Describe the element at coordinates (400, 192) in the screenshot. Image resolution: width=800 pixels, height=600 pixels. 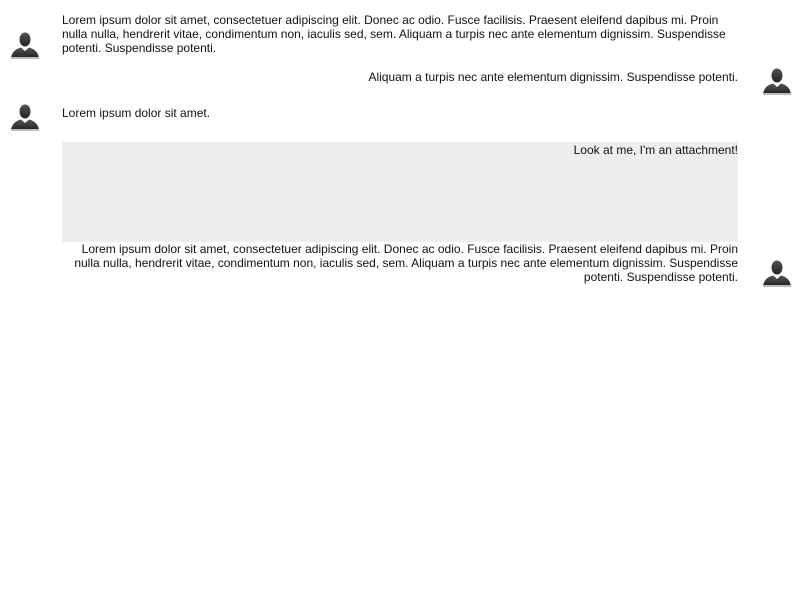
I see `attachment: Look at me, I'm an attachment!` at that location.